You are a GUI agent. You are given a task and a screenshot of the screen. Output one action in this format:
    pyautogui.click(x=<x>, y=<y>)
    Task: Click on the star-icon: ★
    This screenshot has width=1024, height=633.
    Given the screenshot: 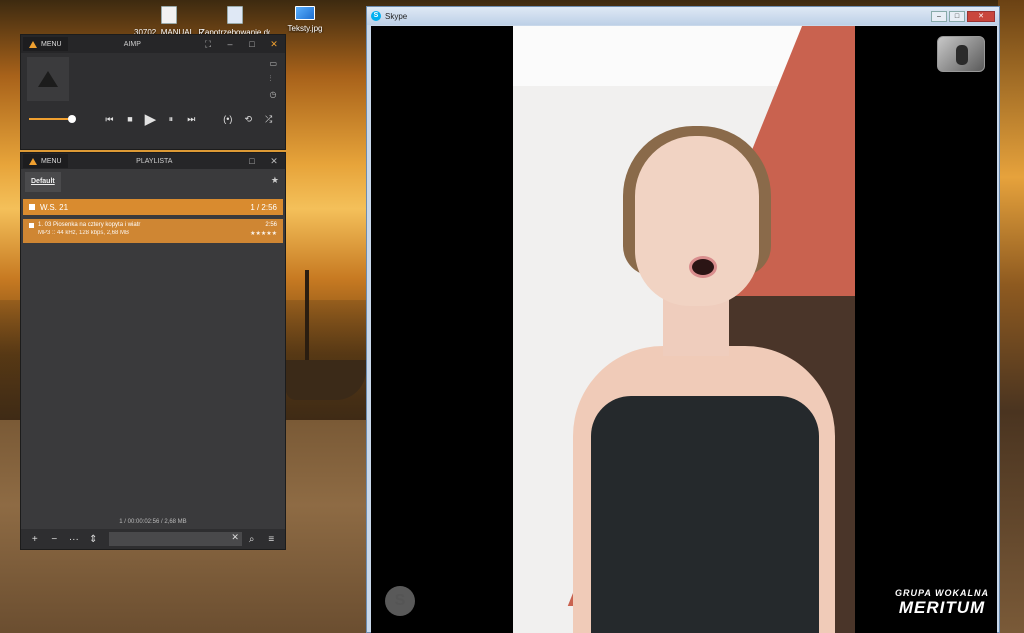 What is the action you would take?
    pyautogui.click(x=275, y=180)
    